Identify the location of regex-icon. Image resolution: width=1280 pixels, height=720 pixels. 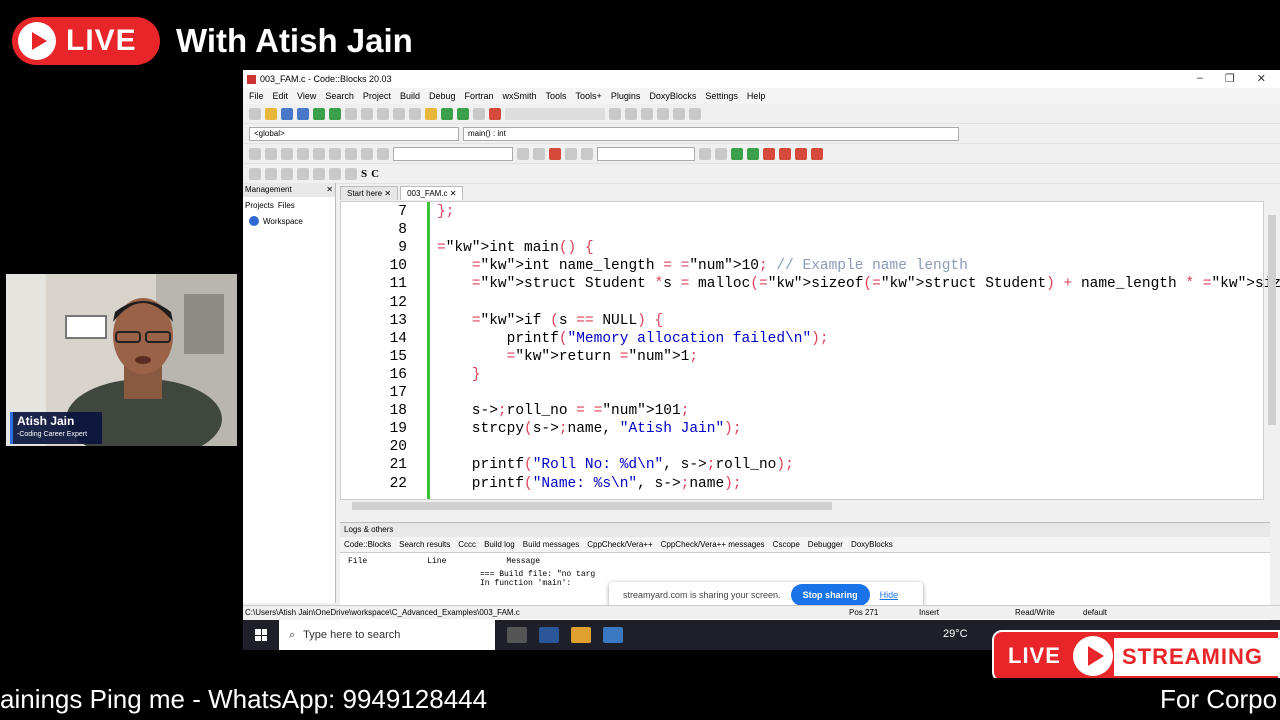
(587, 153).